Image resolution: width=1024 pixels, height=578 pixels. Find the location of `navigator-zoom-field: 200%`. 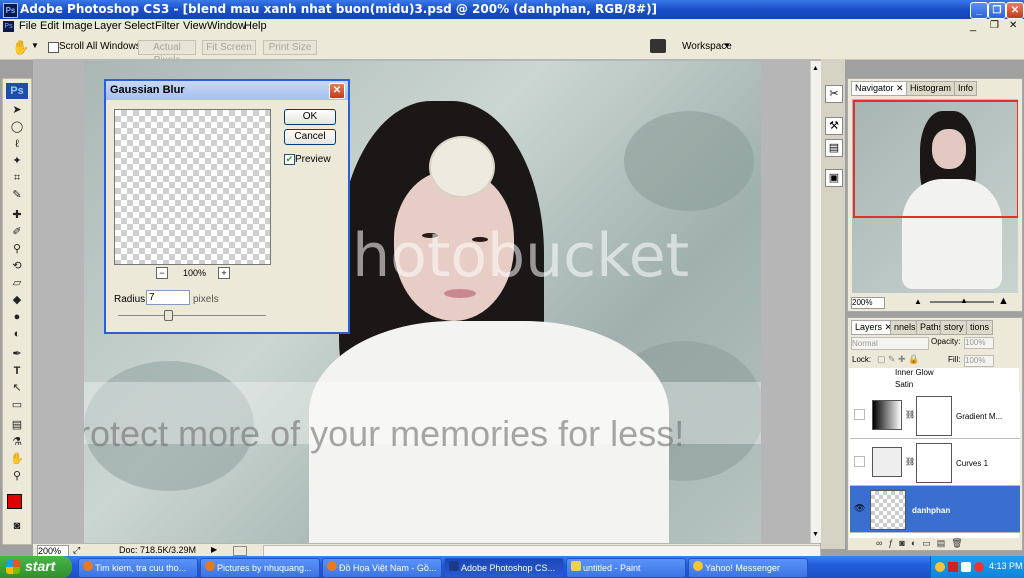

navigator-zoom-field: 200% is located at coordinates (868, 303).